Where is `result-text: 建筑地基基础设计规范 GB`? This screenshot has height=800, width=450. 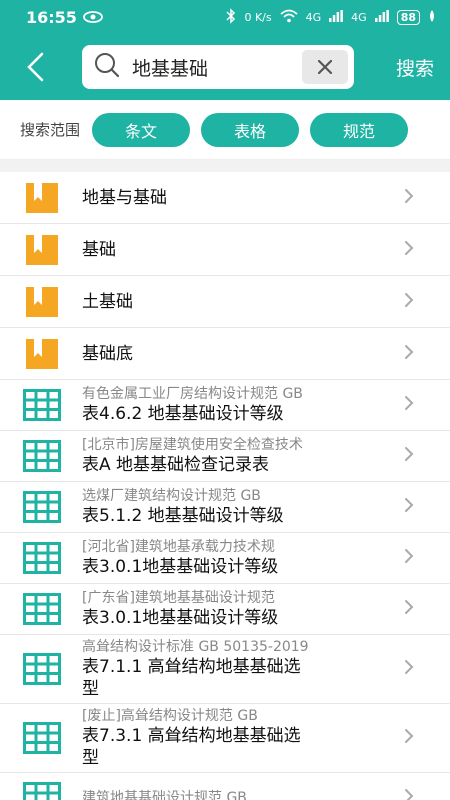
result-text: 建筑地基基础设计规范 GB is located at coordinates (249, 794).